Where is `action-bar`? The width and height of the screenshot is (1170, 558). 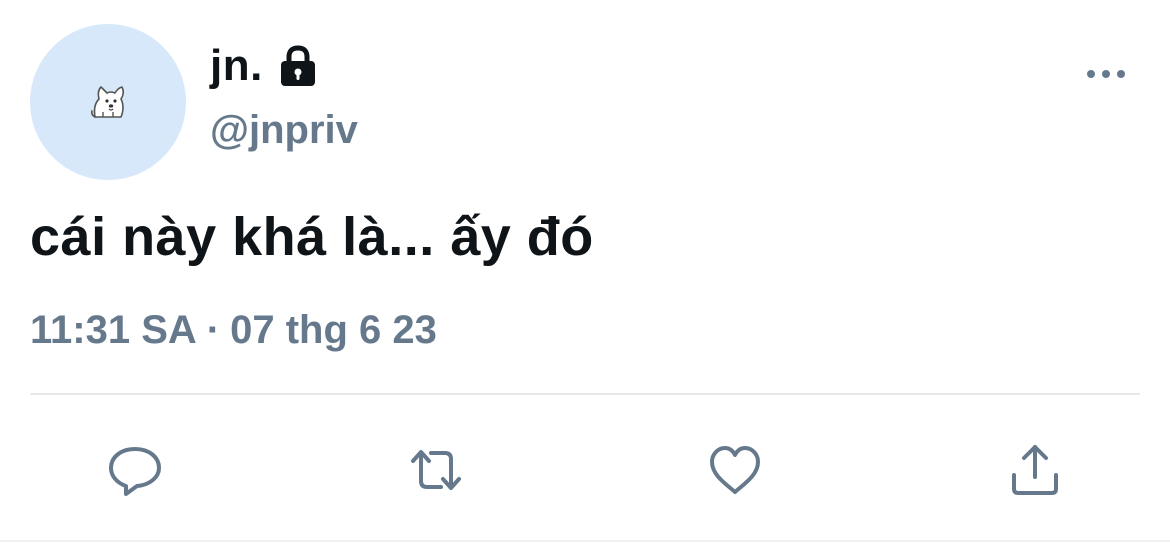 action-bar is located at coordinates (585, 470).